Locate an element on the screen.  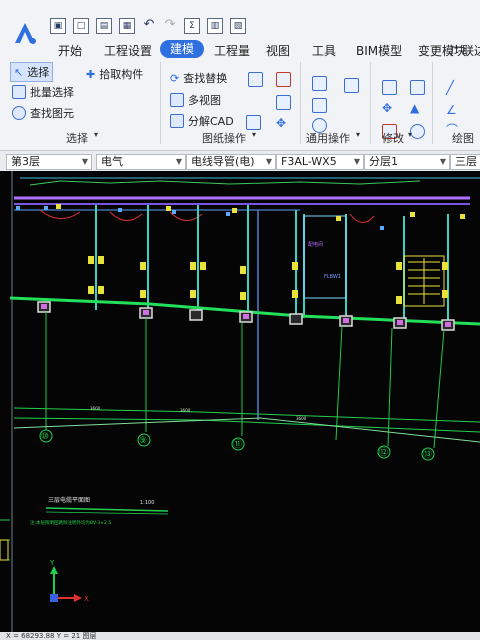
svg-text: Y is located at coordinates (52, 563).